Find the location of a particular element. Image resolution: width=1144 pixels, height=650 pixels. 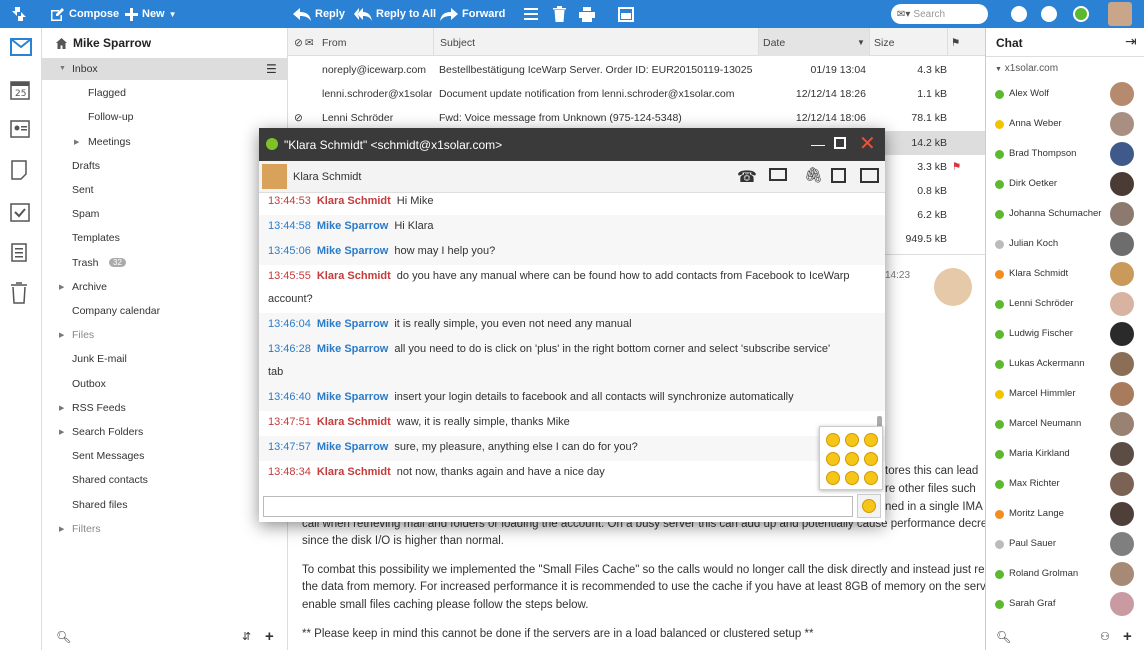

chat-contact: Brad Thompson is located at coordinates (1065, 154).